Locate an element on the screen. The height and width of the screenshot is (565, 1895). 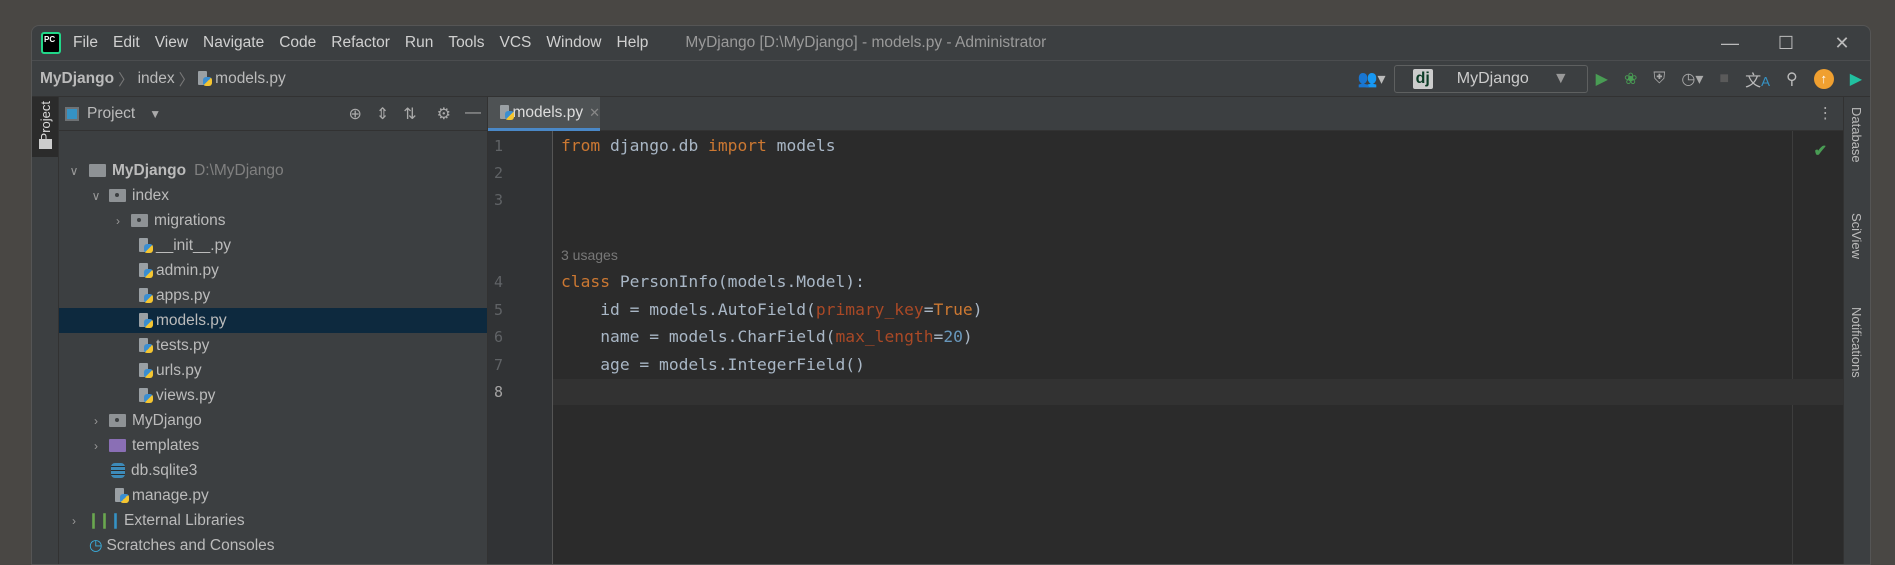
sciview-tool-button: SciView is located at coordinates (1856, 236).